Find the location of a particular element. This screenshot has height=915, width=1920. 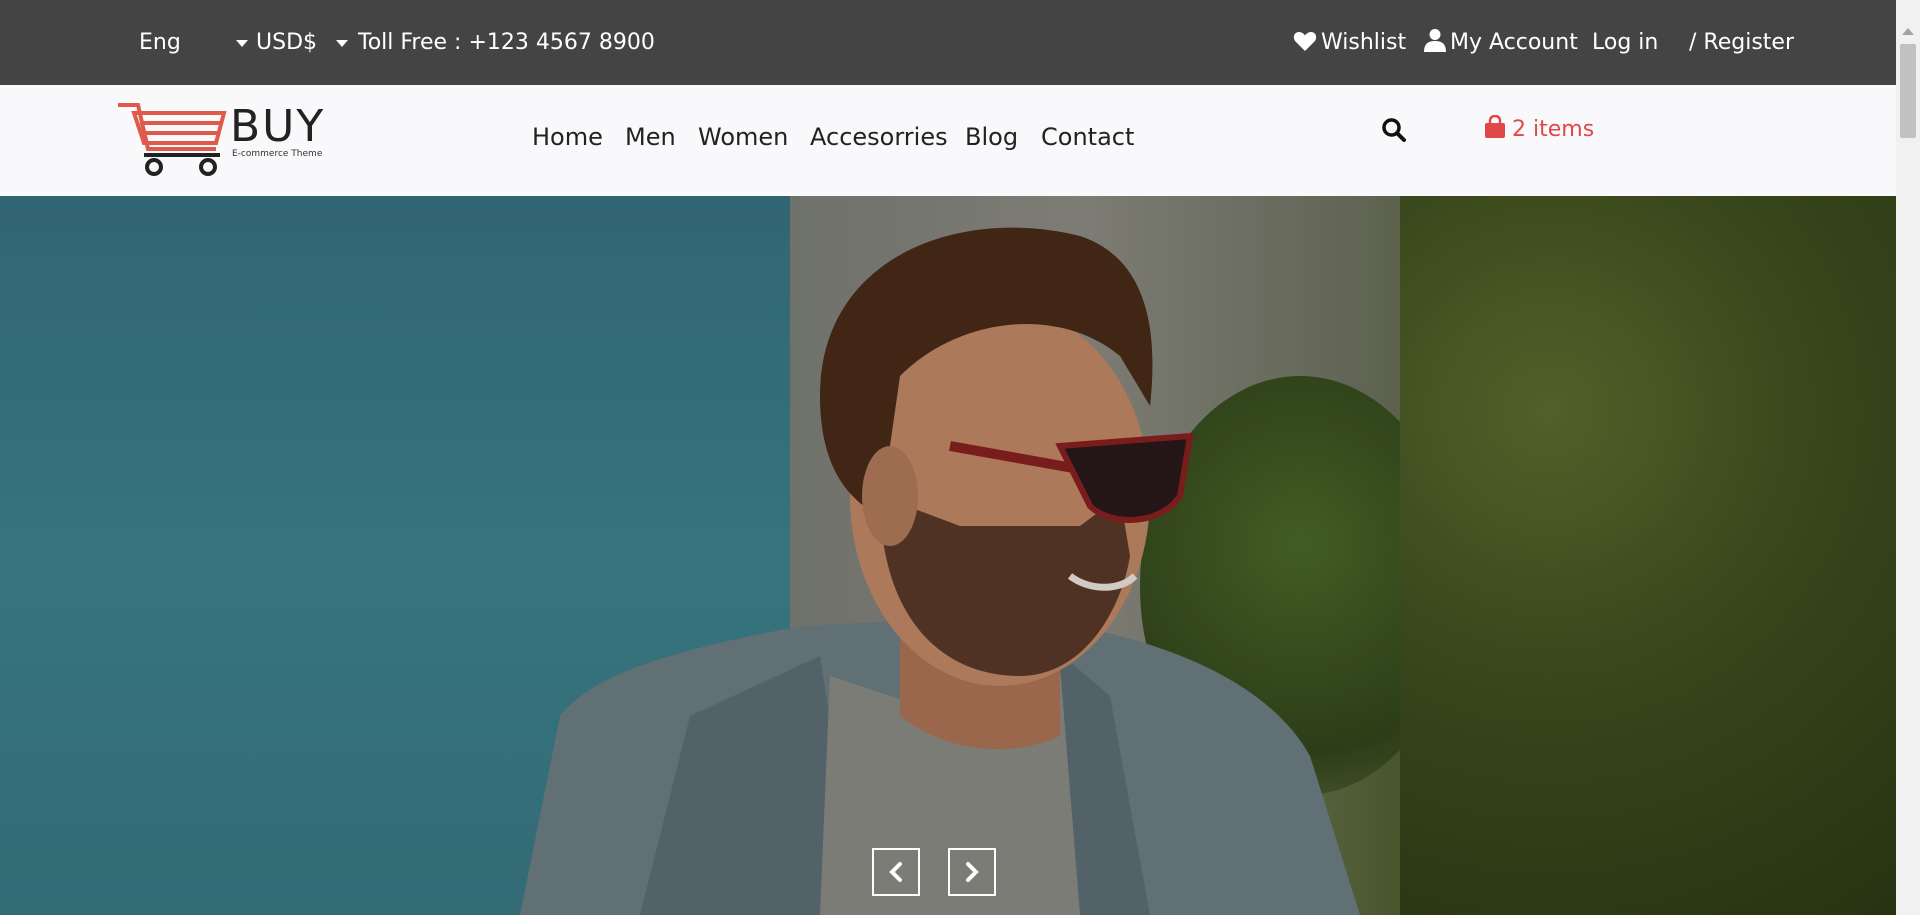

scroll-up-icon is located at coordinates (1908, 31).